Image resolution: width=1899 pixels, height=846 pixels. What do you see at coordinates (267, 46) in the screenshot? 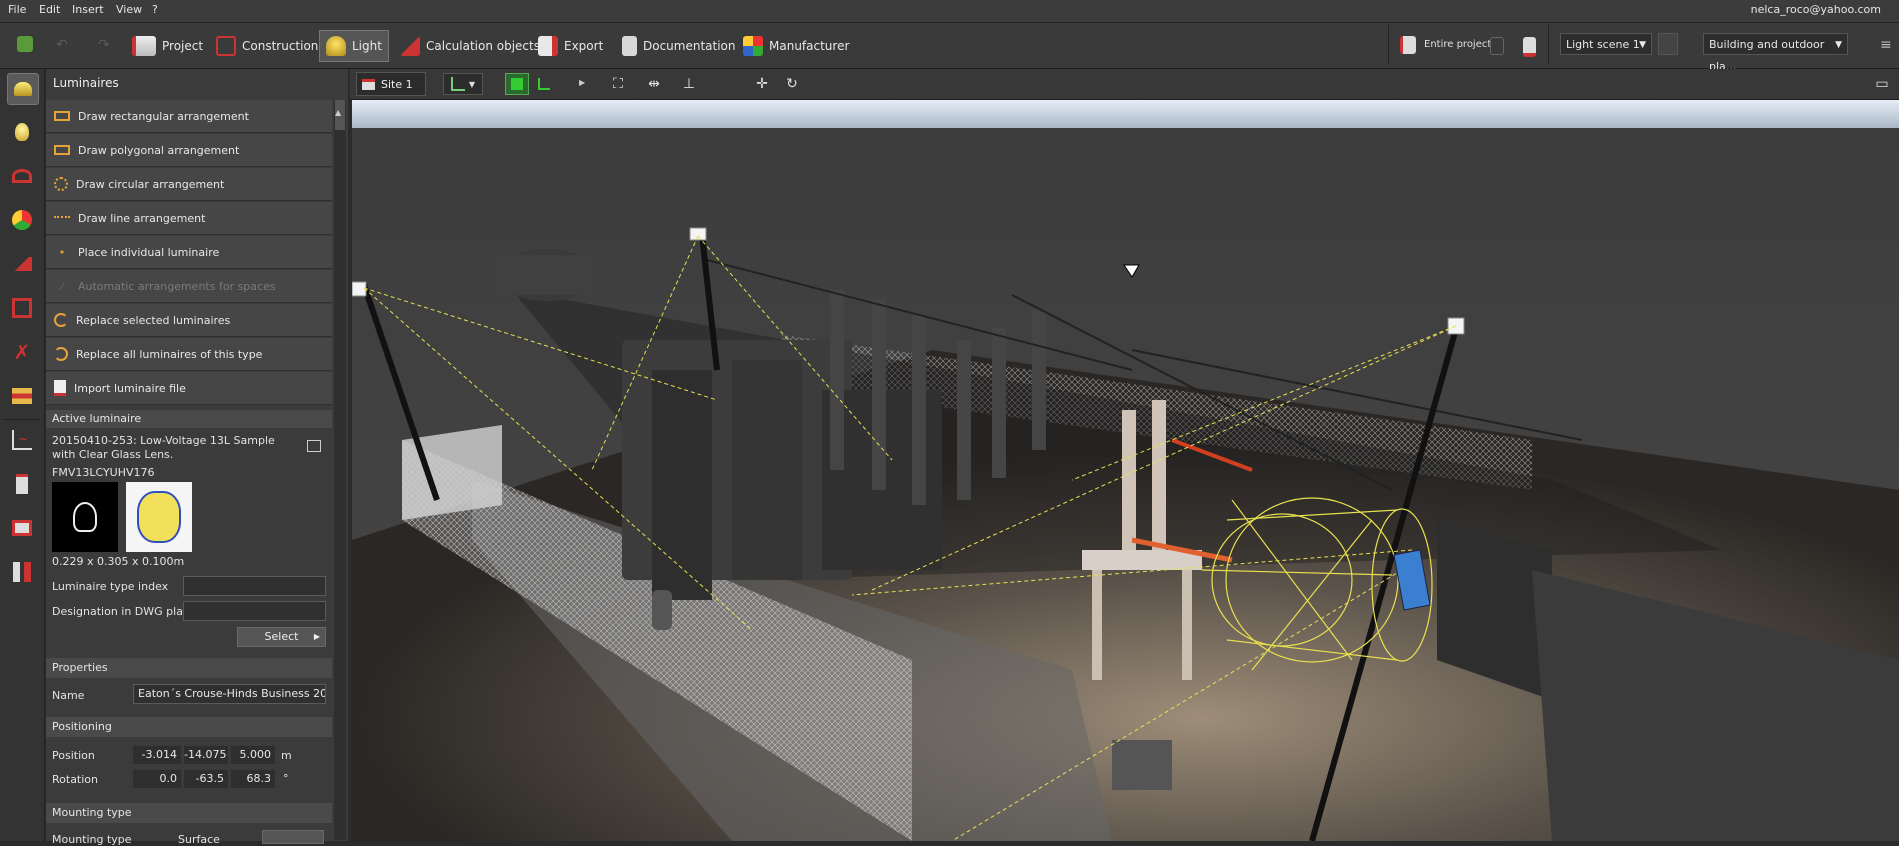
I see `tab-construction: Construction` at bounding box center [267, 46].